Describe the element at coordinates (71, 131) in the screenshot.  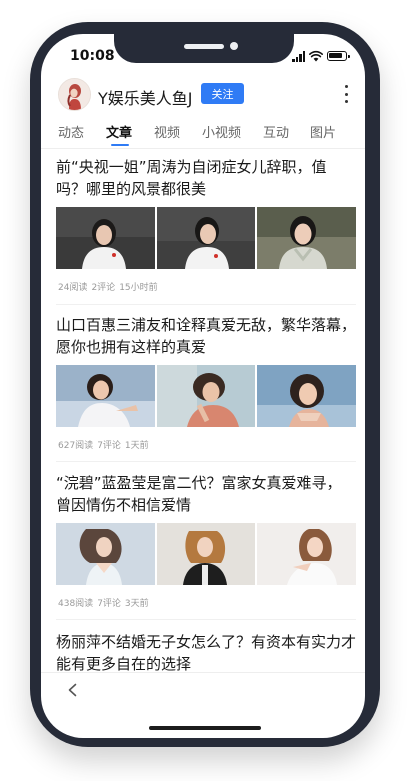
I see `tab-dynamic: 动态` at that location.